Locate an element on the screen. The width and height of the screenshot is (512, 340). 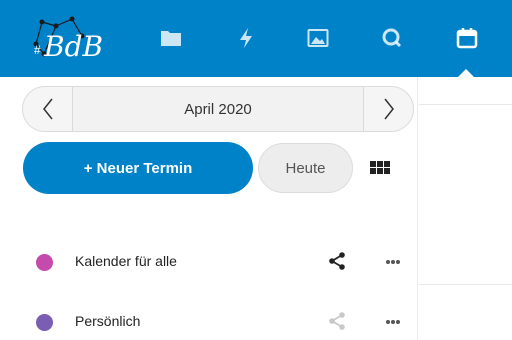
lightning-icon is located at coordinates (246, 38).